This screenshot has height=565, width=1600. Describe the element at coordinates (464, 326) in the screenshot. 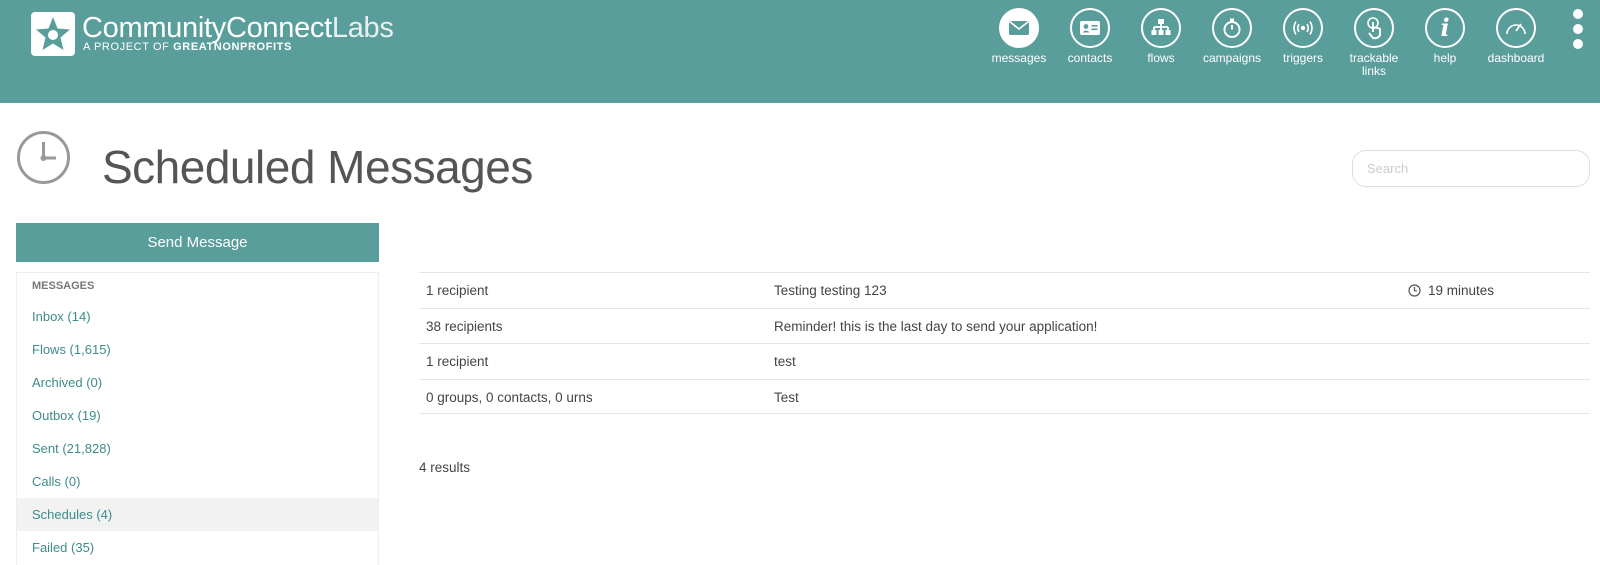

I see `recipients-cell: 38 recipients` at that location.